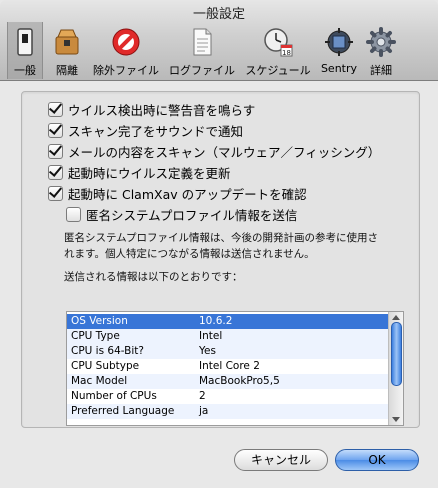 The image size is (438, 488). Describe the element at coordinates (189, 254) in the screenshot. I see `profile-note-line2: れます。個人特定につながる情報は送信されません。` at that location.